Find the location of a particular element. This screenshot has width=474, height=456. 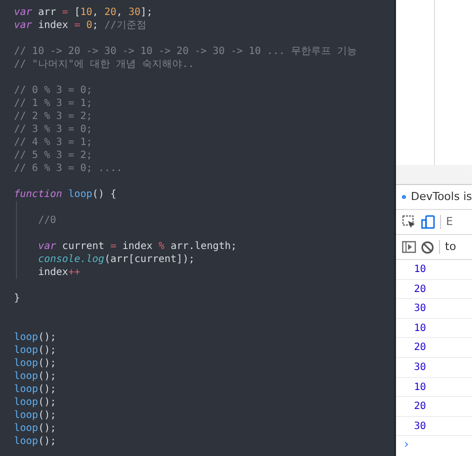

panel-tab: E is located at coordinates (449, 222).